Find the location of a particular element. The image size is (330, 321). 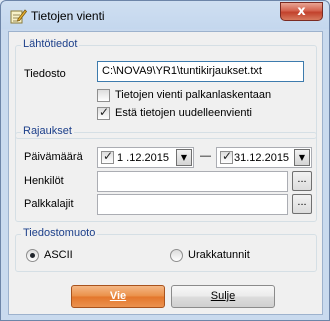

radio-selected-dot is located at coordinates (32, 255).